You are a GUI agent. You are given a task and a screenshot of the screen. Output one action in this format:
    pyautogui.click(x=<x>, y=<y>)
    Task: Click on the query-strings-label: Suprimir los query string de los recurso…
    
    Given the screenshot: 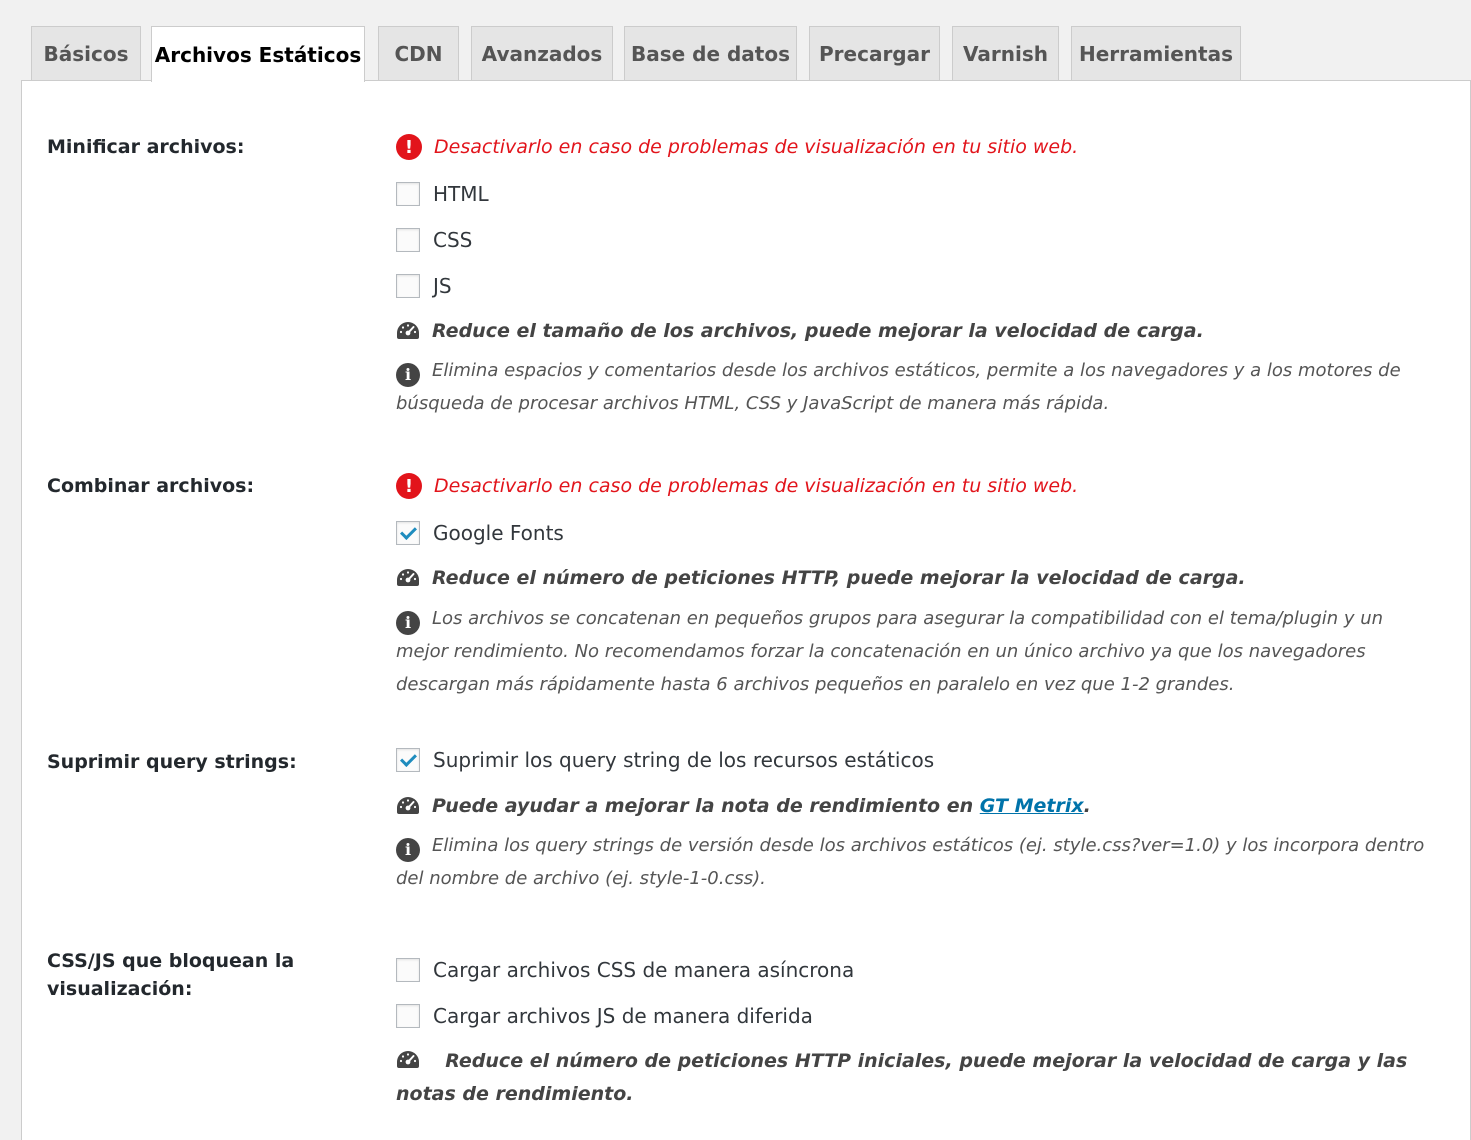 What is the action you would take?
    pyautogui.click(x=684, y=760)
    